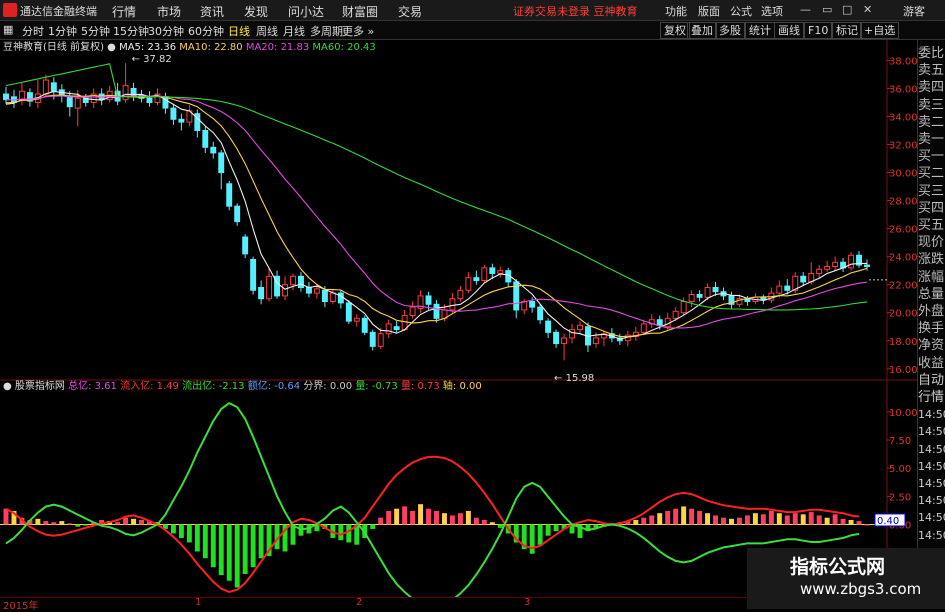  What do you see at coordinates (166, 31) in the screenshot?
I see `period-tab-4: 30分钟` at bounding box center [166, 31].